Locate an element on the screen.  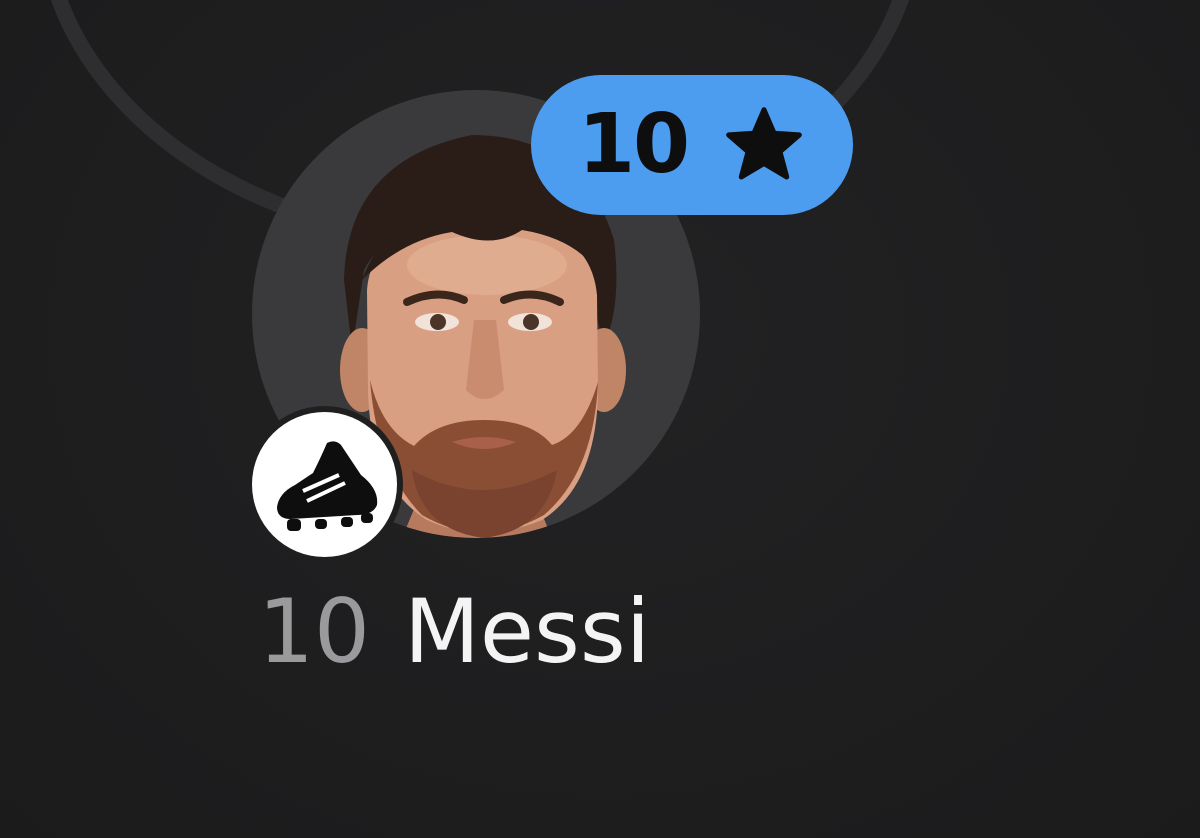
shirt-number: 10 is located at coordinates (314, 631).